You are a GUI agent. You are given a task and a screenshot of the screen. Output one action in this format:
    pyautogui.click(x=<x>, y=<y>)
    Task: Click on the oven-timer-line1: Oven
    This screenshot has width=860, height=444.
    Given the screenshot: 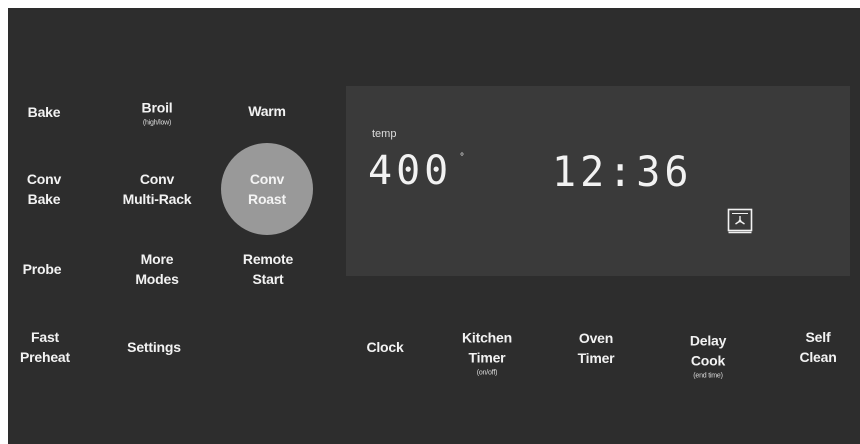 What is the action you would take?
    pyautogui.click(x=596, y=338)
    